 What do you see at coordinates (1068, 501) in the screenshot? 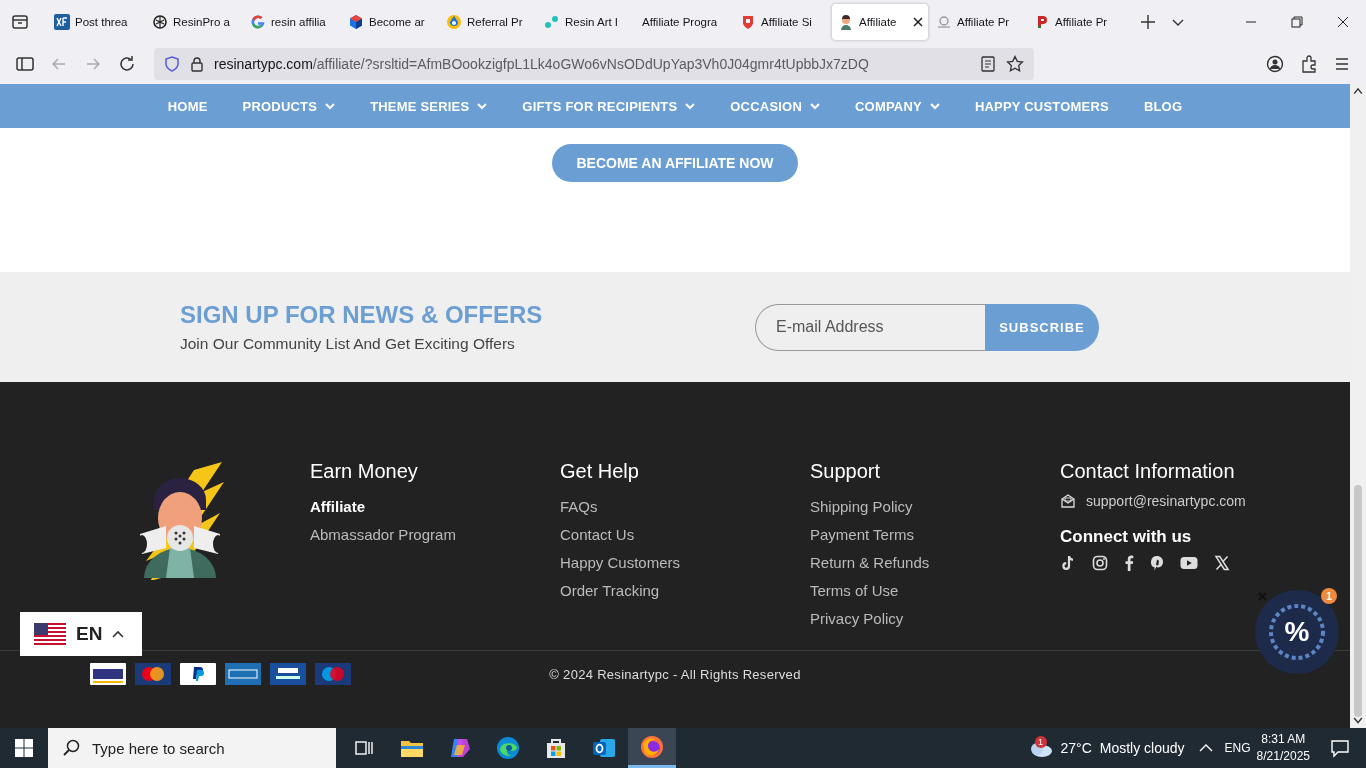
I see `mail-icon` at bounding box center [1068, 501].